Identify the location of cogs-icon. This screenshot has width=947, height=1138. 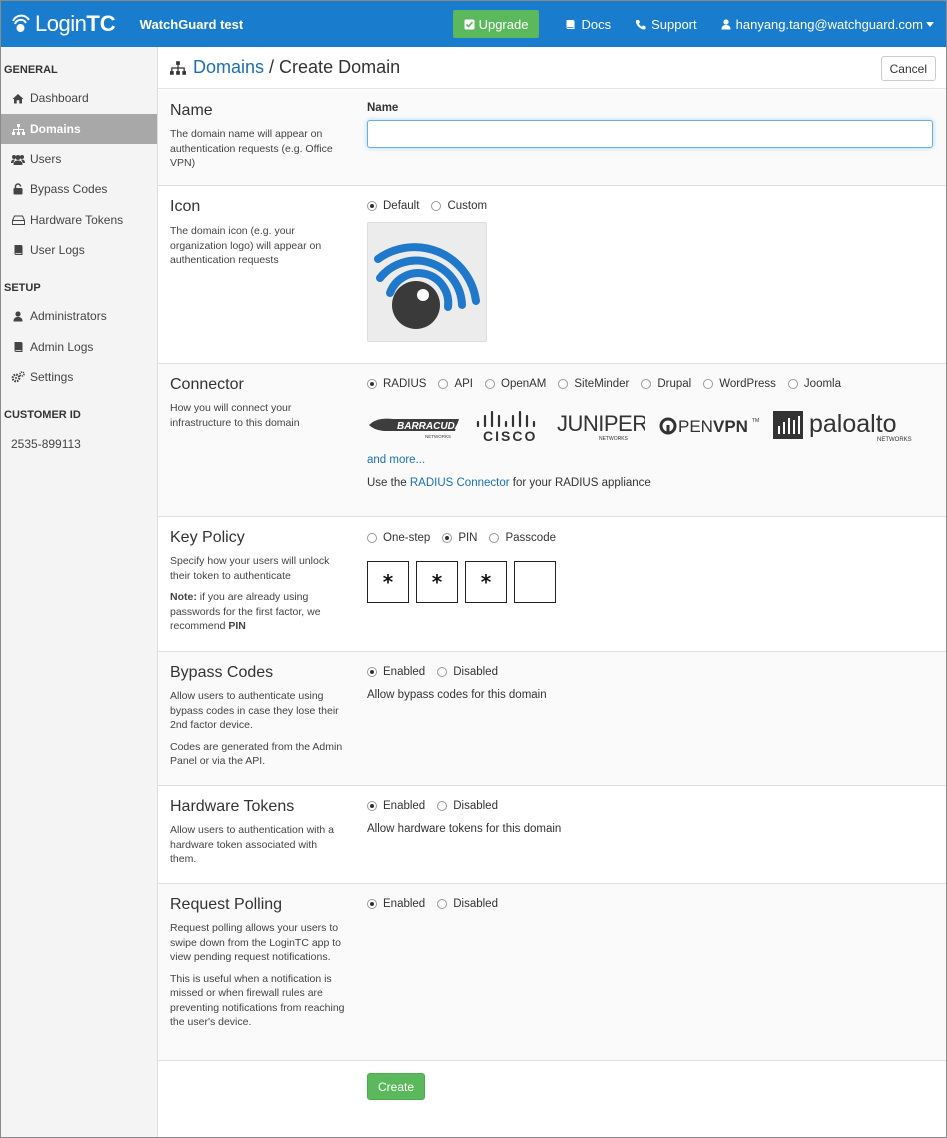
(18, 377).